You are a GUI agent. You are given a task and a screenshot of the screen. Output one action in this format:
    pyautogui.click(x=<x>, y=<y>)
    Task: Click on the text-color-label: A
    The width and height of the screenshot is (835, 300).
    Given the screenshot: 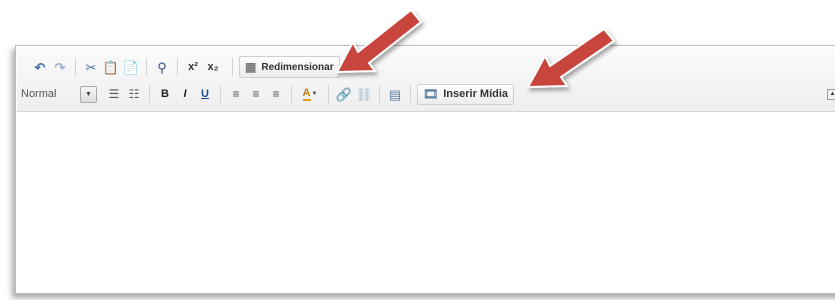 What is the action you would take?
    pyautogui.click(x=306, y=94)
    